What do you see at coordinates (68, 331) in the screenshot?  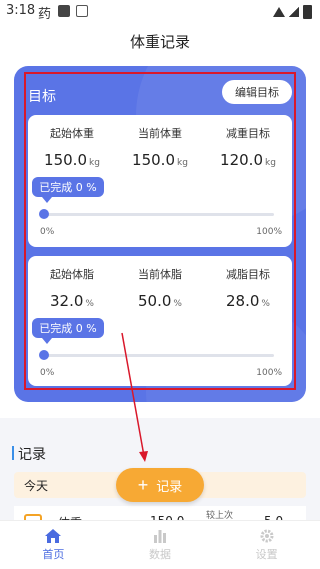 I see `fat-progress-tooltip: 已完成 0 %` at bounding box center [68, 331].